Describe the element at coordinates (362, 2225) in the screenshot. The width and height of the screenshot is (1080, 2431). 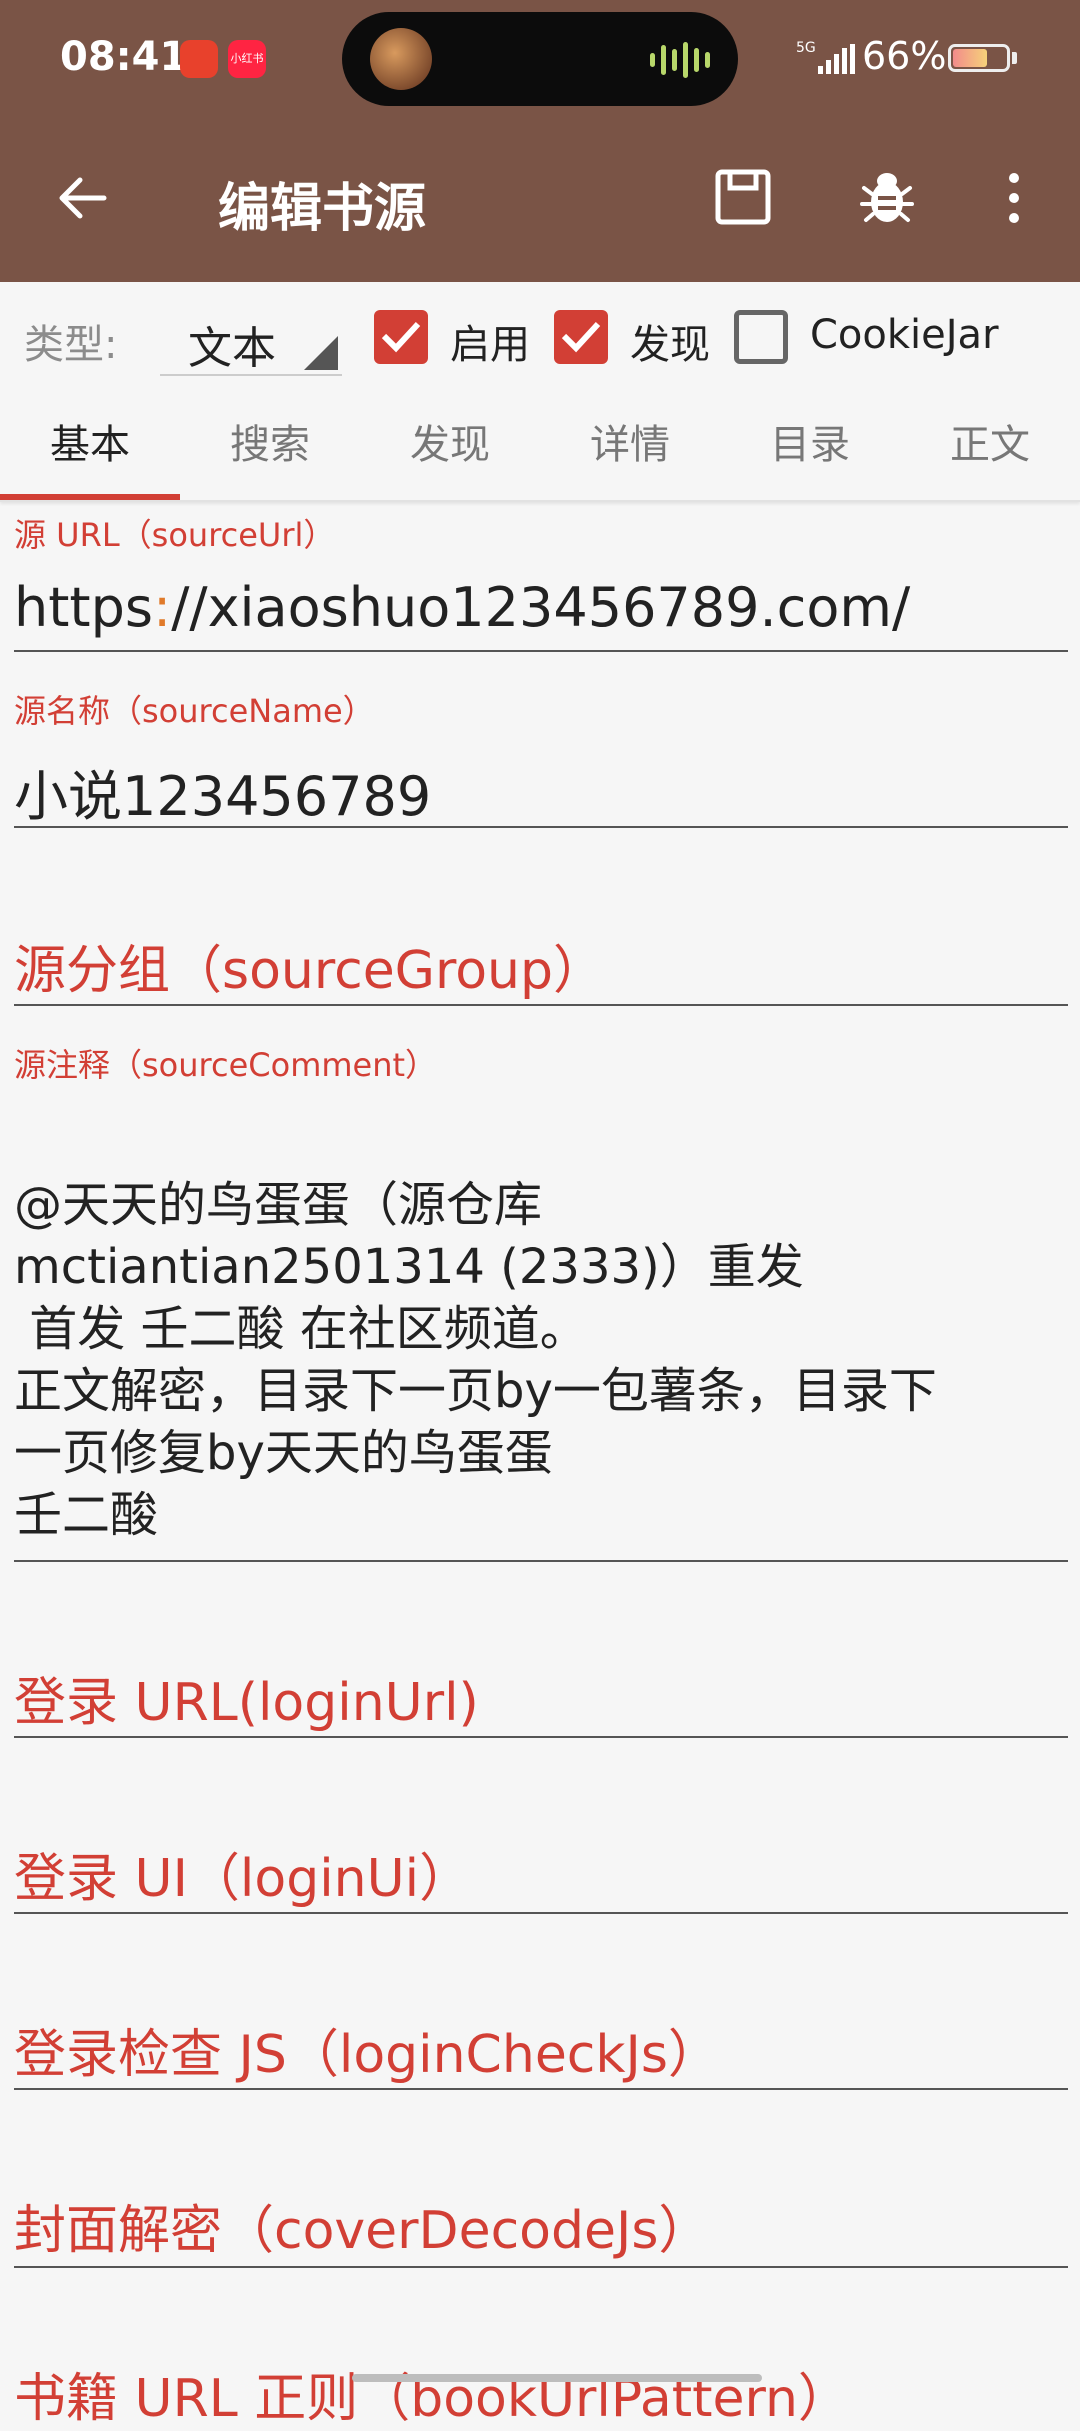
I see `cover-decode-js-input: 封面解密（coverDecodeJs）` at that location.